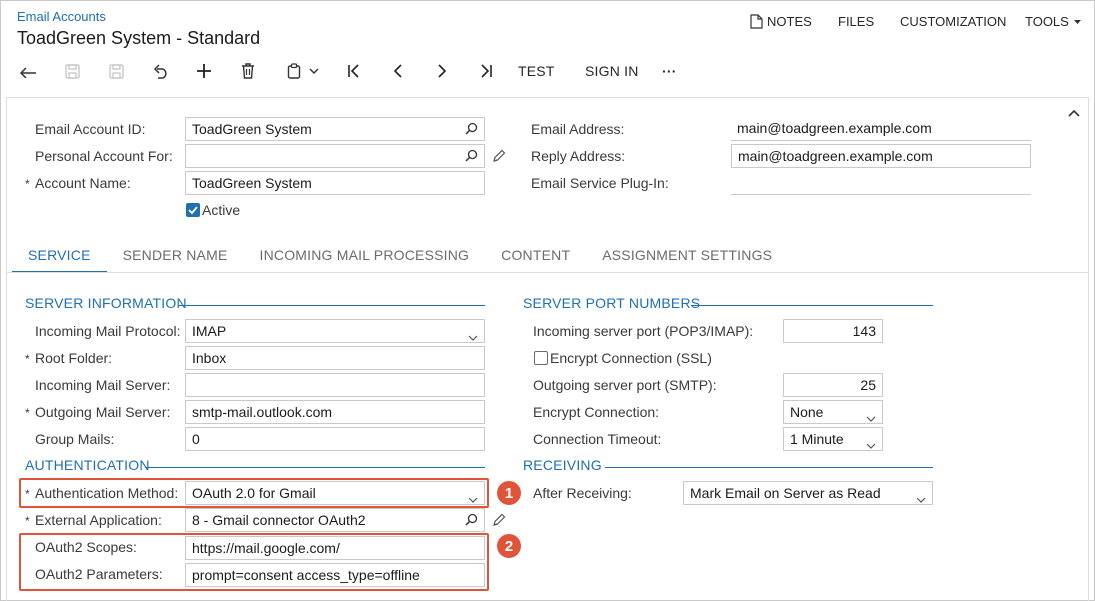 Image resolution: width=1095 pixels, height=601 pixels. Describe the element at coordinates (74, 358) in the screenshot. I see `root-folder-label: Root Folder:` at that location.